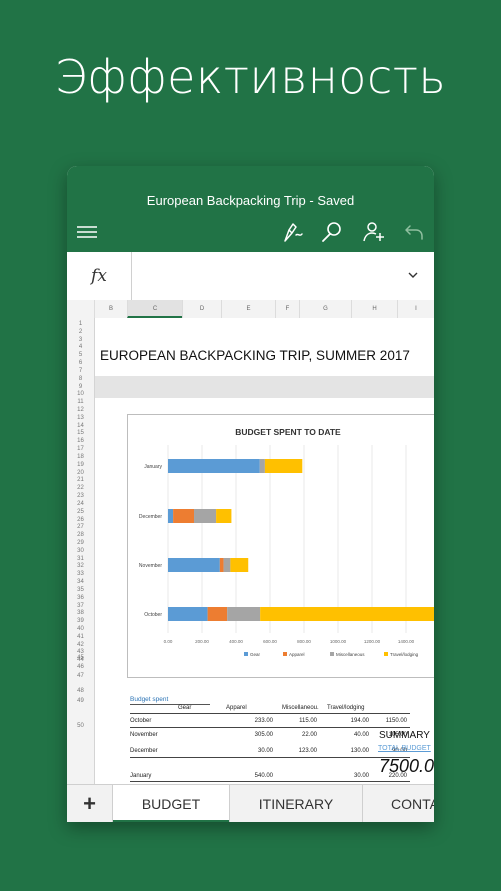  Describe the element at coordinates (297, 654) in the screenshot. I see `legend-label: Apparel` at that location.